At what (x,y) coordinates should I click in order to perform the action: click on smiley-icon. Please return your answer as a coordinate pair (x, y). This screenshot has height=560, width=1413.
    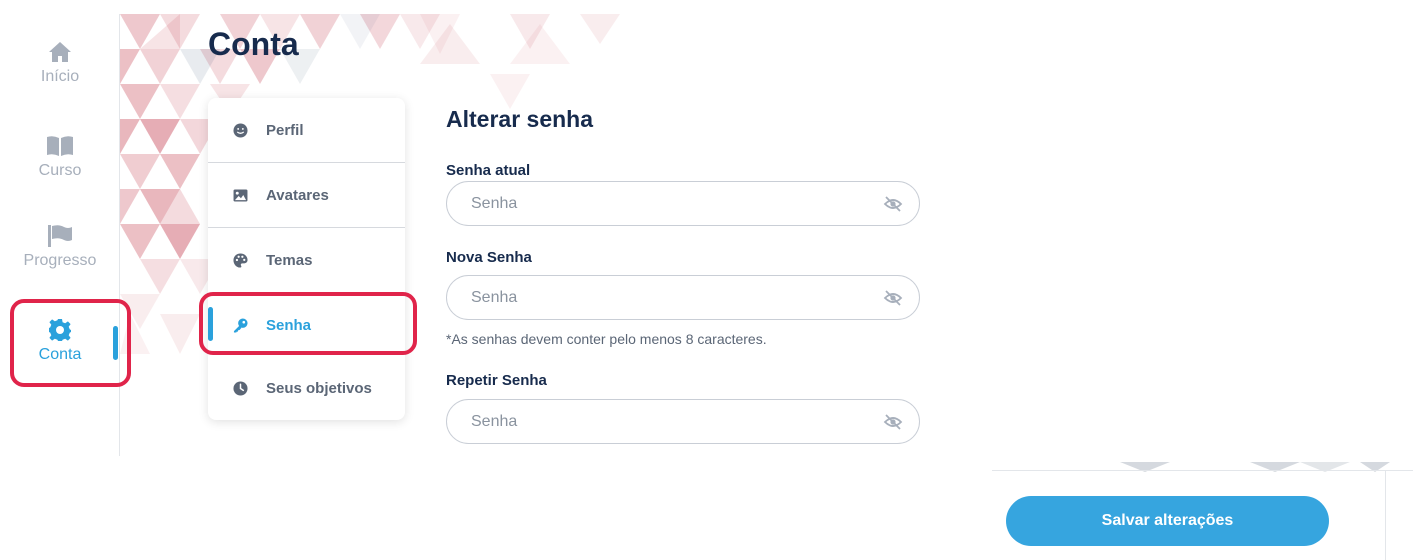
    Looking at the image, I should click on (240, 130).